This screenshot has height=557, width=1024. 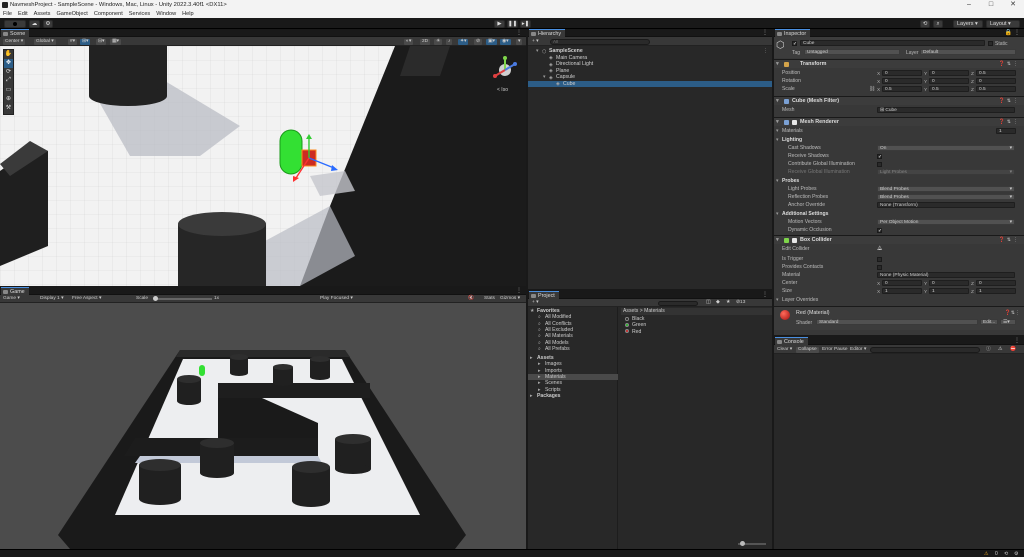 I want to click on rect-tool-icon: ▭, so click(x=8, y=90).